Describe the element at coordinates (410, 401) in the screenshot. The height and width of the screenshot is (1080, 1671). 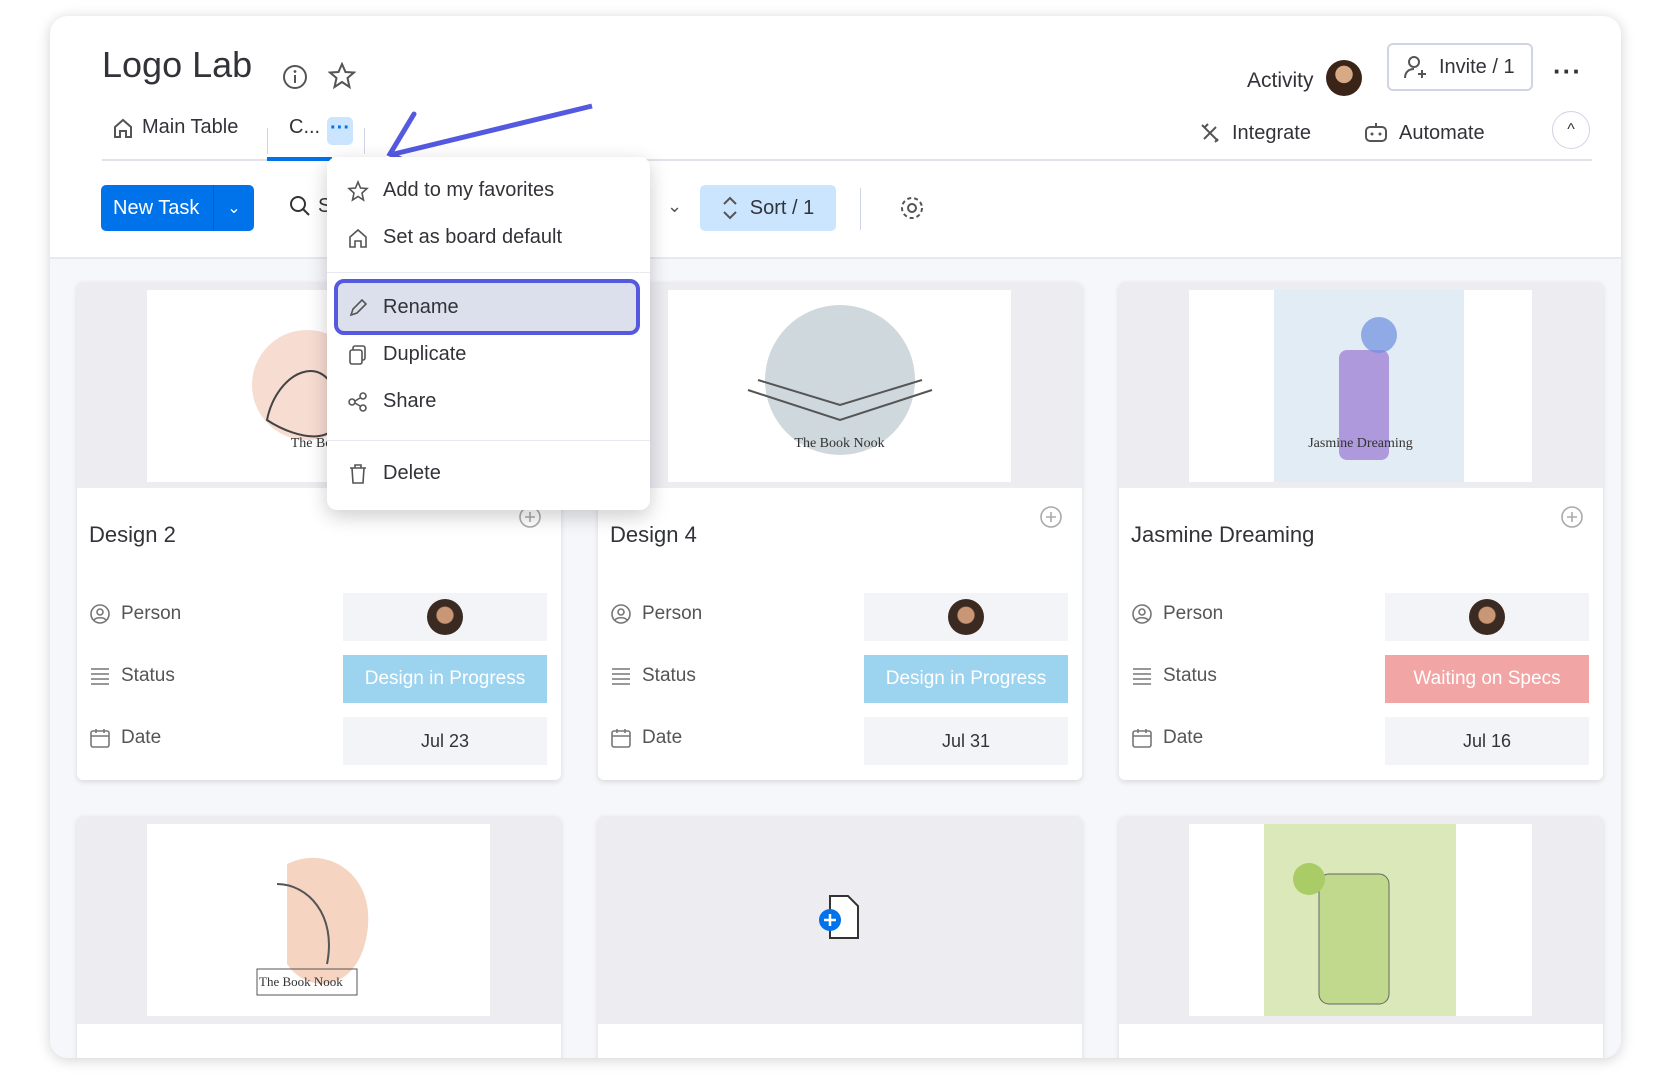
I see `menu-item-label: Share` at that location.